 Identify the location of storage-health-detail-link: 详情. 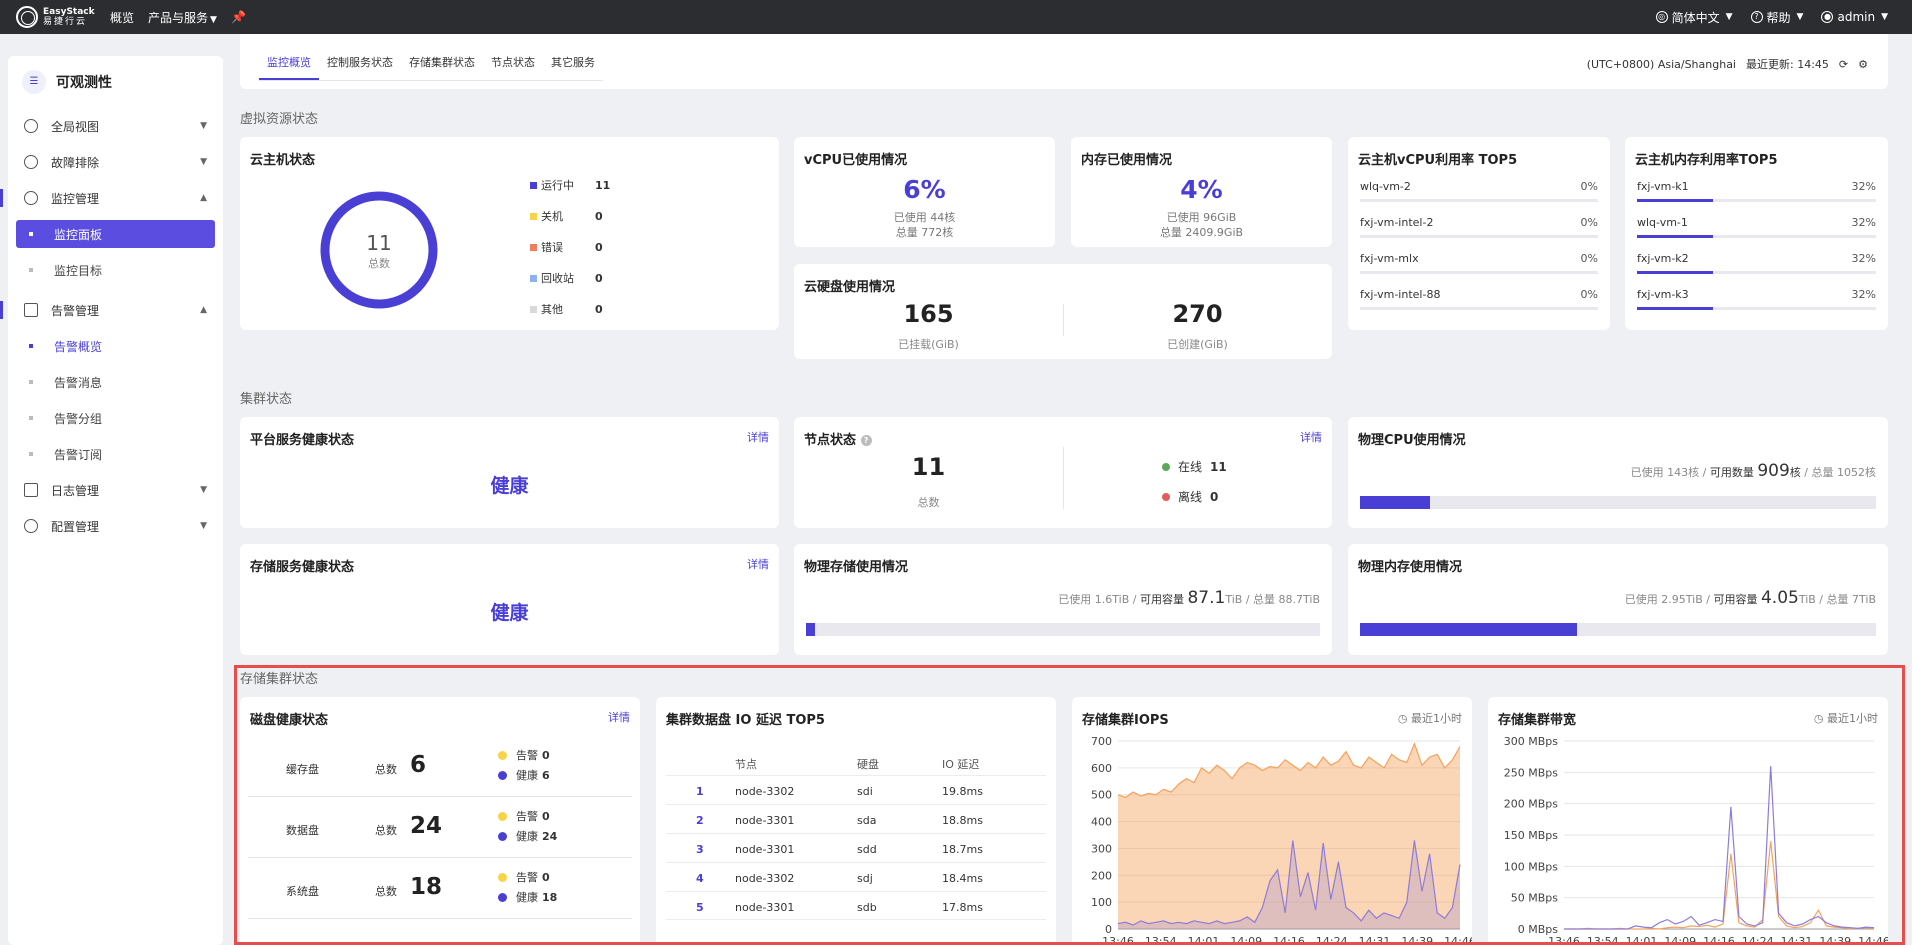
(758, 564).